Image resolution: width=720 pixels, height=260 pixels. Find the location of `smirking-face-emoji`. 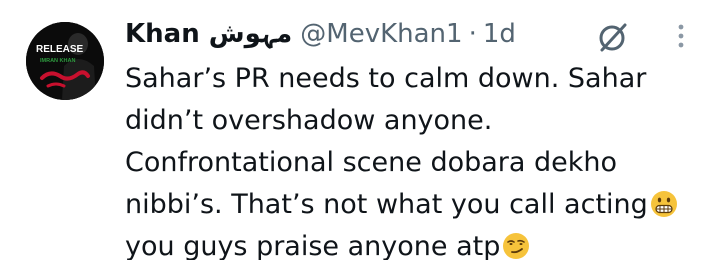

smirking-face-emoji is located at coordinates (516, 246).